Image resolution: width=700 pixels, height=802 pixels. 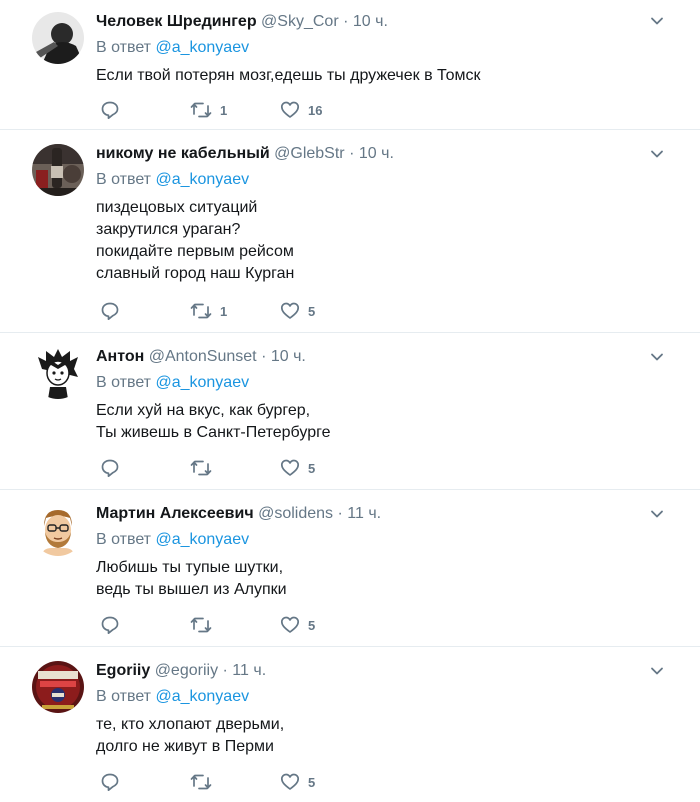 What do you see at coordinates (190, 724) in the screenshot?
I see `tweet-text-line: те, кто хлопают дверьми,` at bounding box center [190, 724].